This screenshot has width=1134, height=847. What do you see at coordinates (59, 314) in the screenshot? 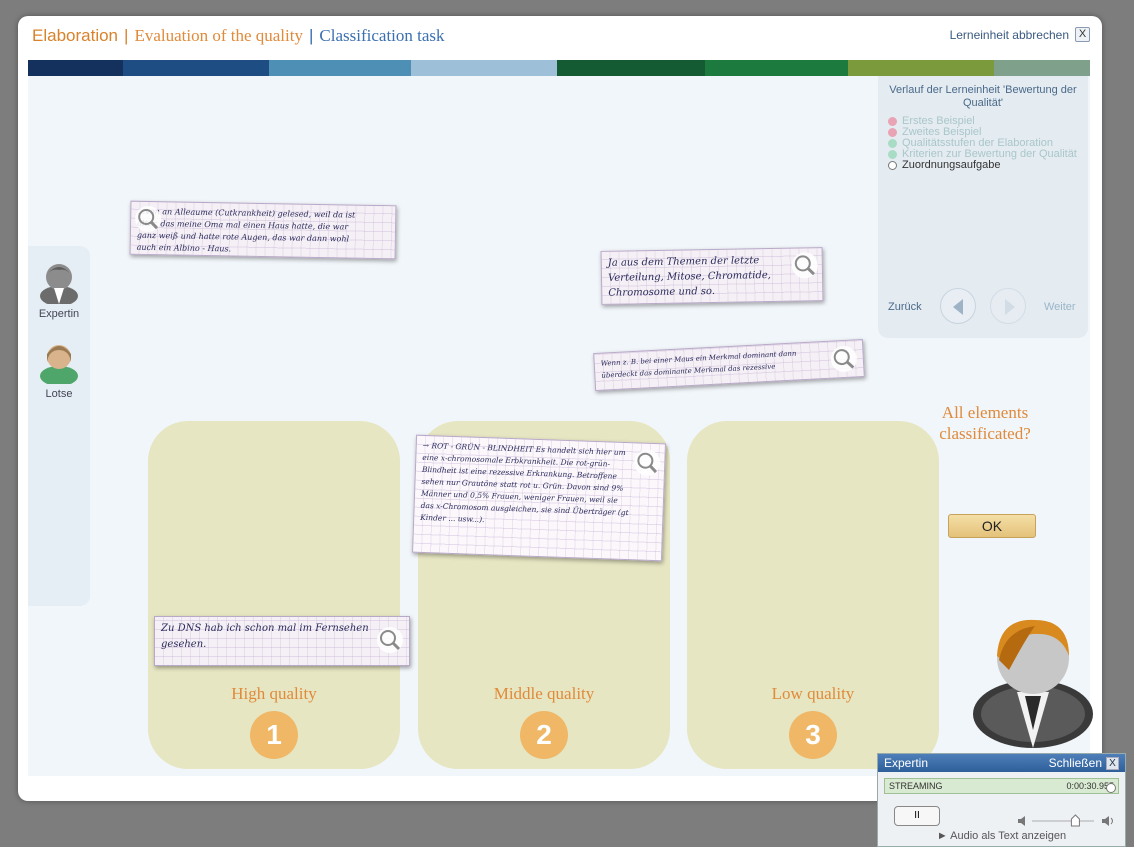
I see `sidebar-item-label: Expertin` at bounding box center [59, 314].